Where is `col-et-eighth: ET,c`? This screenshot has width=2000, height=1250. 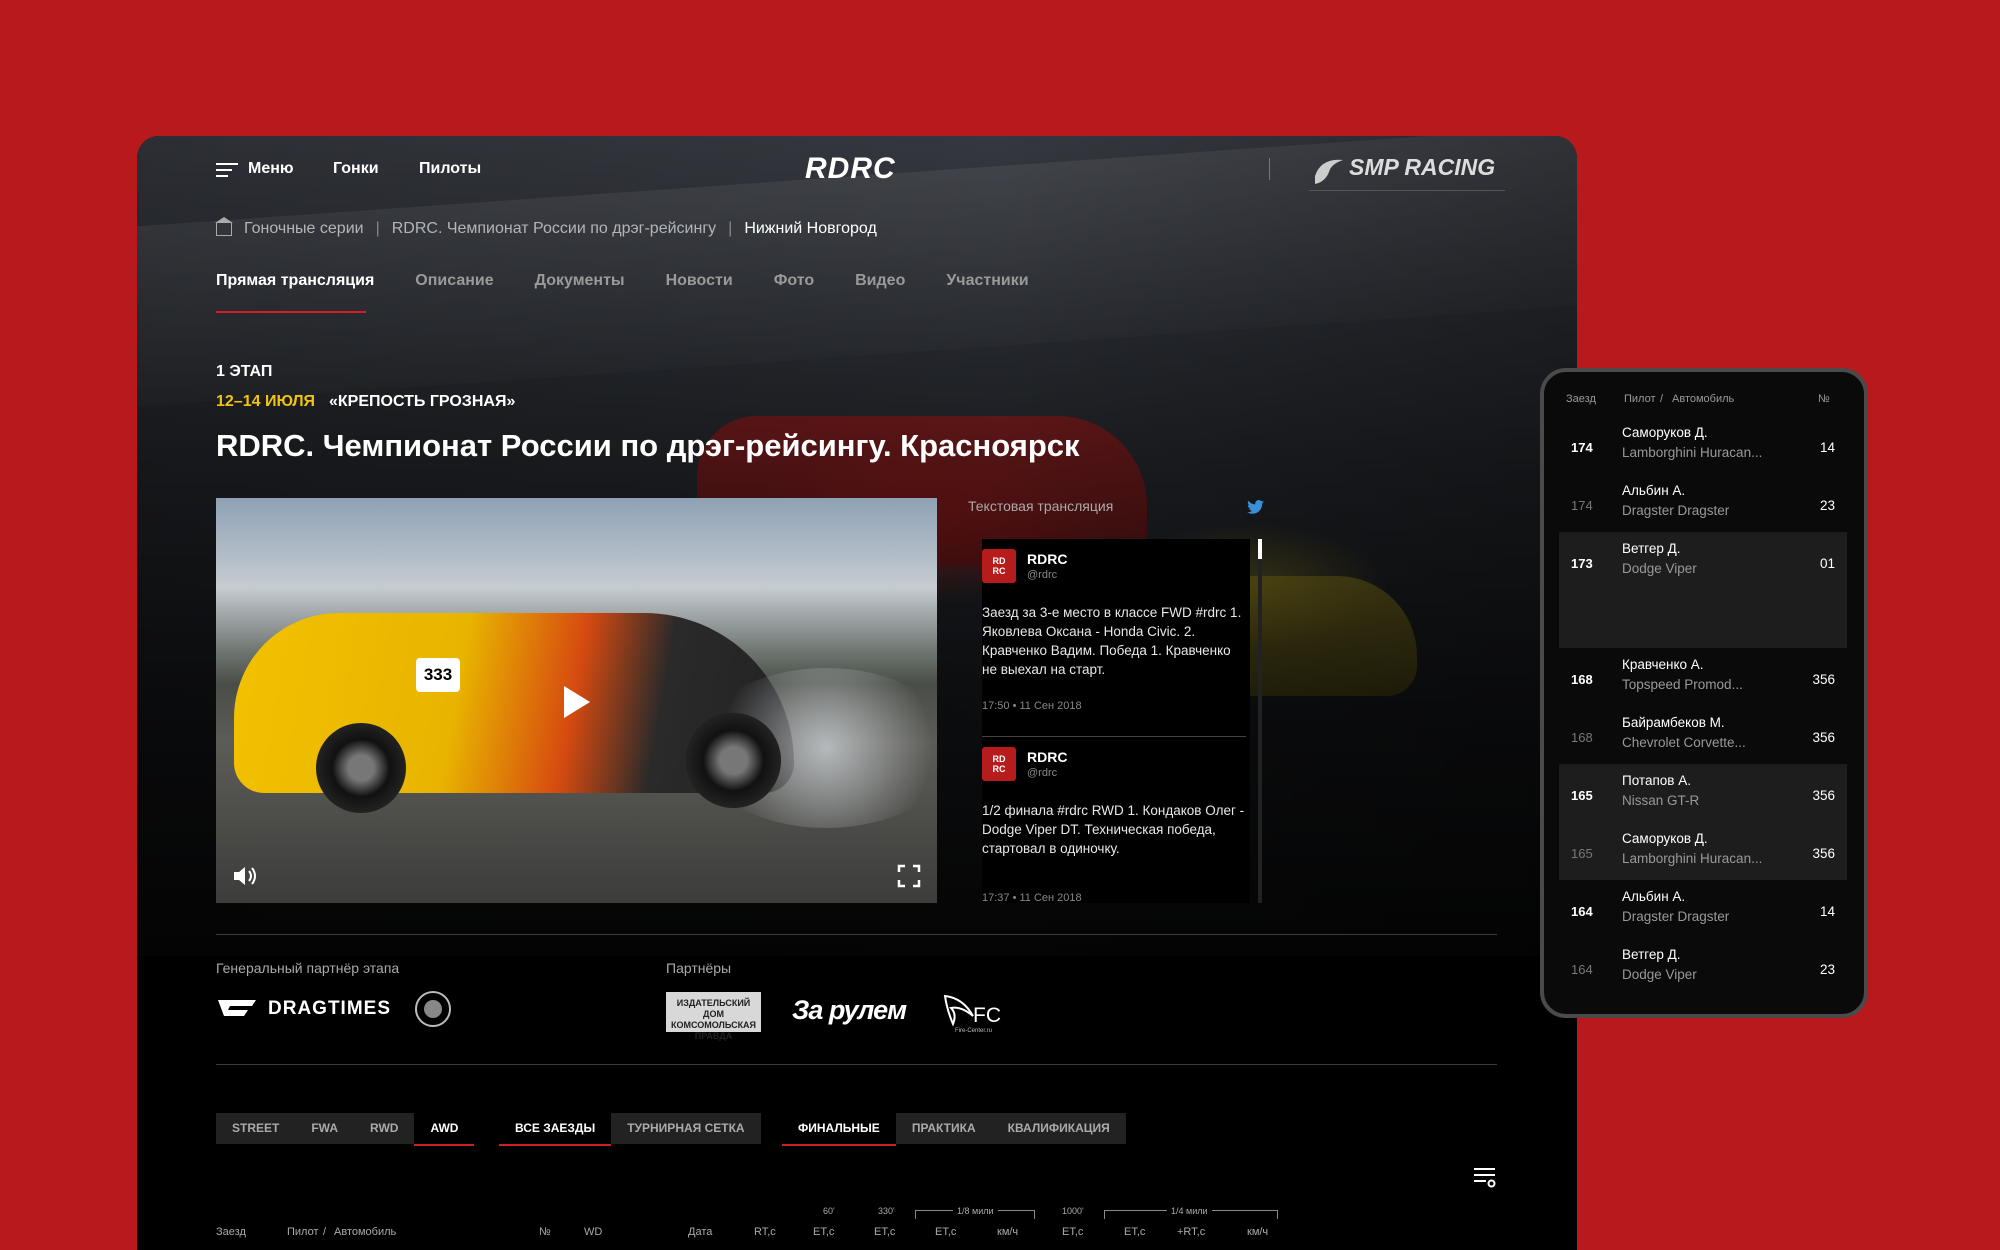 col-et-eighth: ET,c is located at coordinates (945, 1232).